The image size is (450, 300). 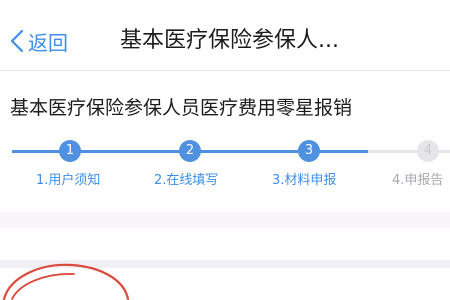 What do you see at coordinates (70, 151) in the screenshot?
I see `step-1-circle: 1` at bounding box center [70, 151].